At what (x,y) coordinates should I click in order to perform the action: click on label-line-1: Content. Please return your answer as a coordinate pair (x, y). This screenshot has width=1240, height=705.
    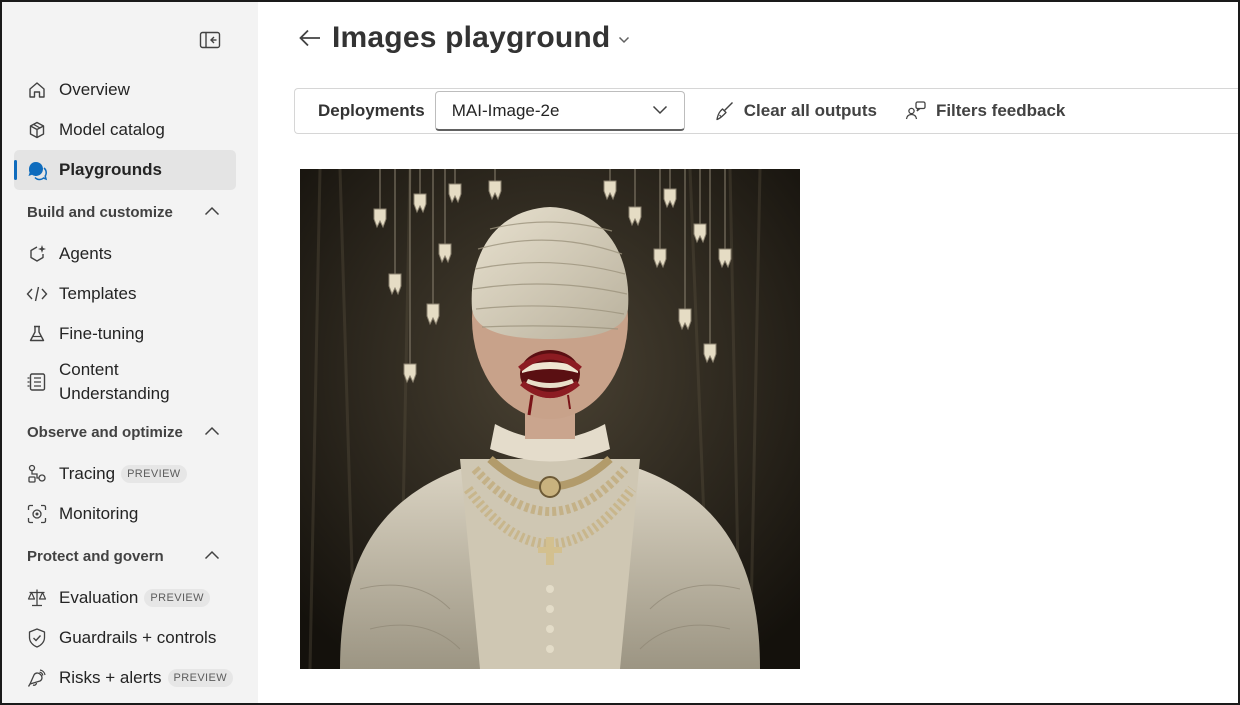
    Looking at the image, I should click on (89, 369).